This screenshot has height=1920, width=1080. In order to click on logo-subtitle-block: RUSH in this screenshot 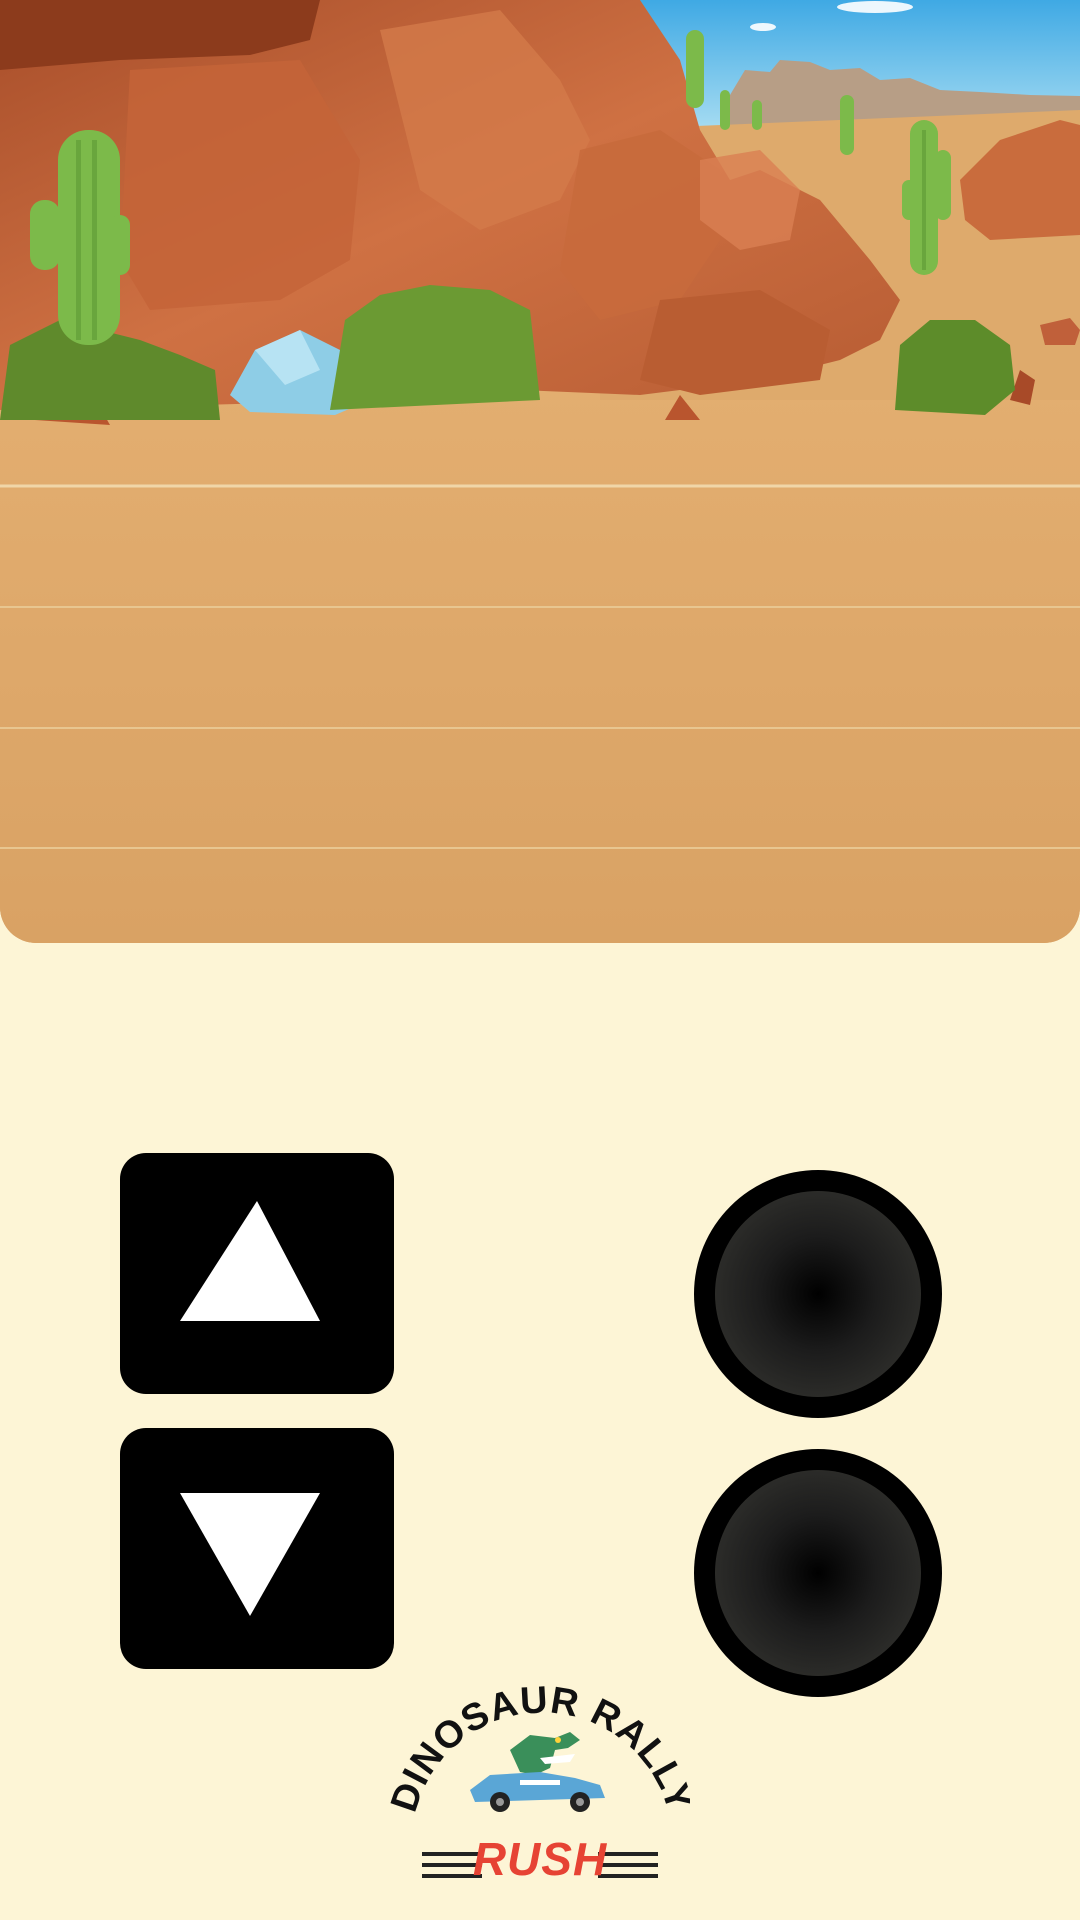, I will do `click(540, 1860)`.